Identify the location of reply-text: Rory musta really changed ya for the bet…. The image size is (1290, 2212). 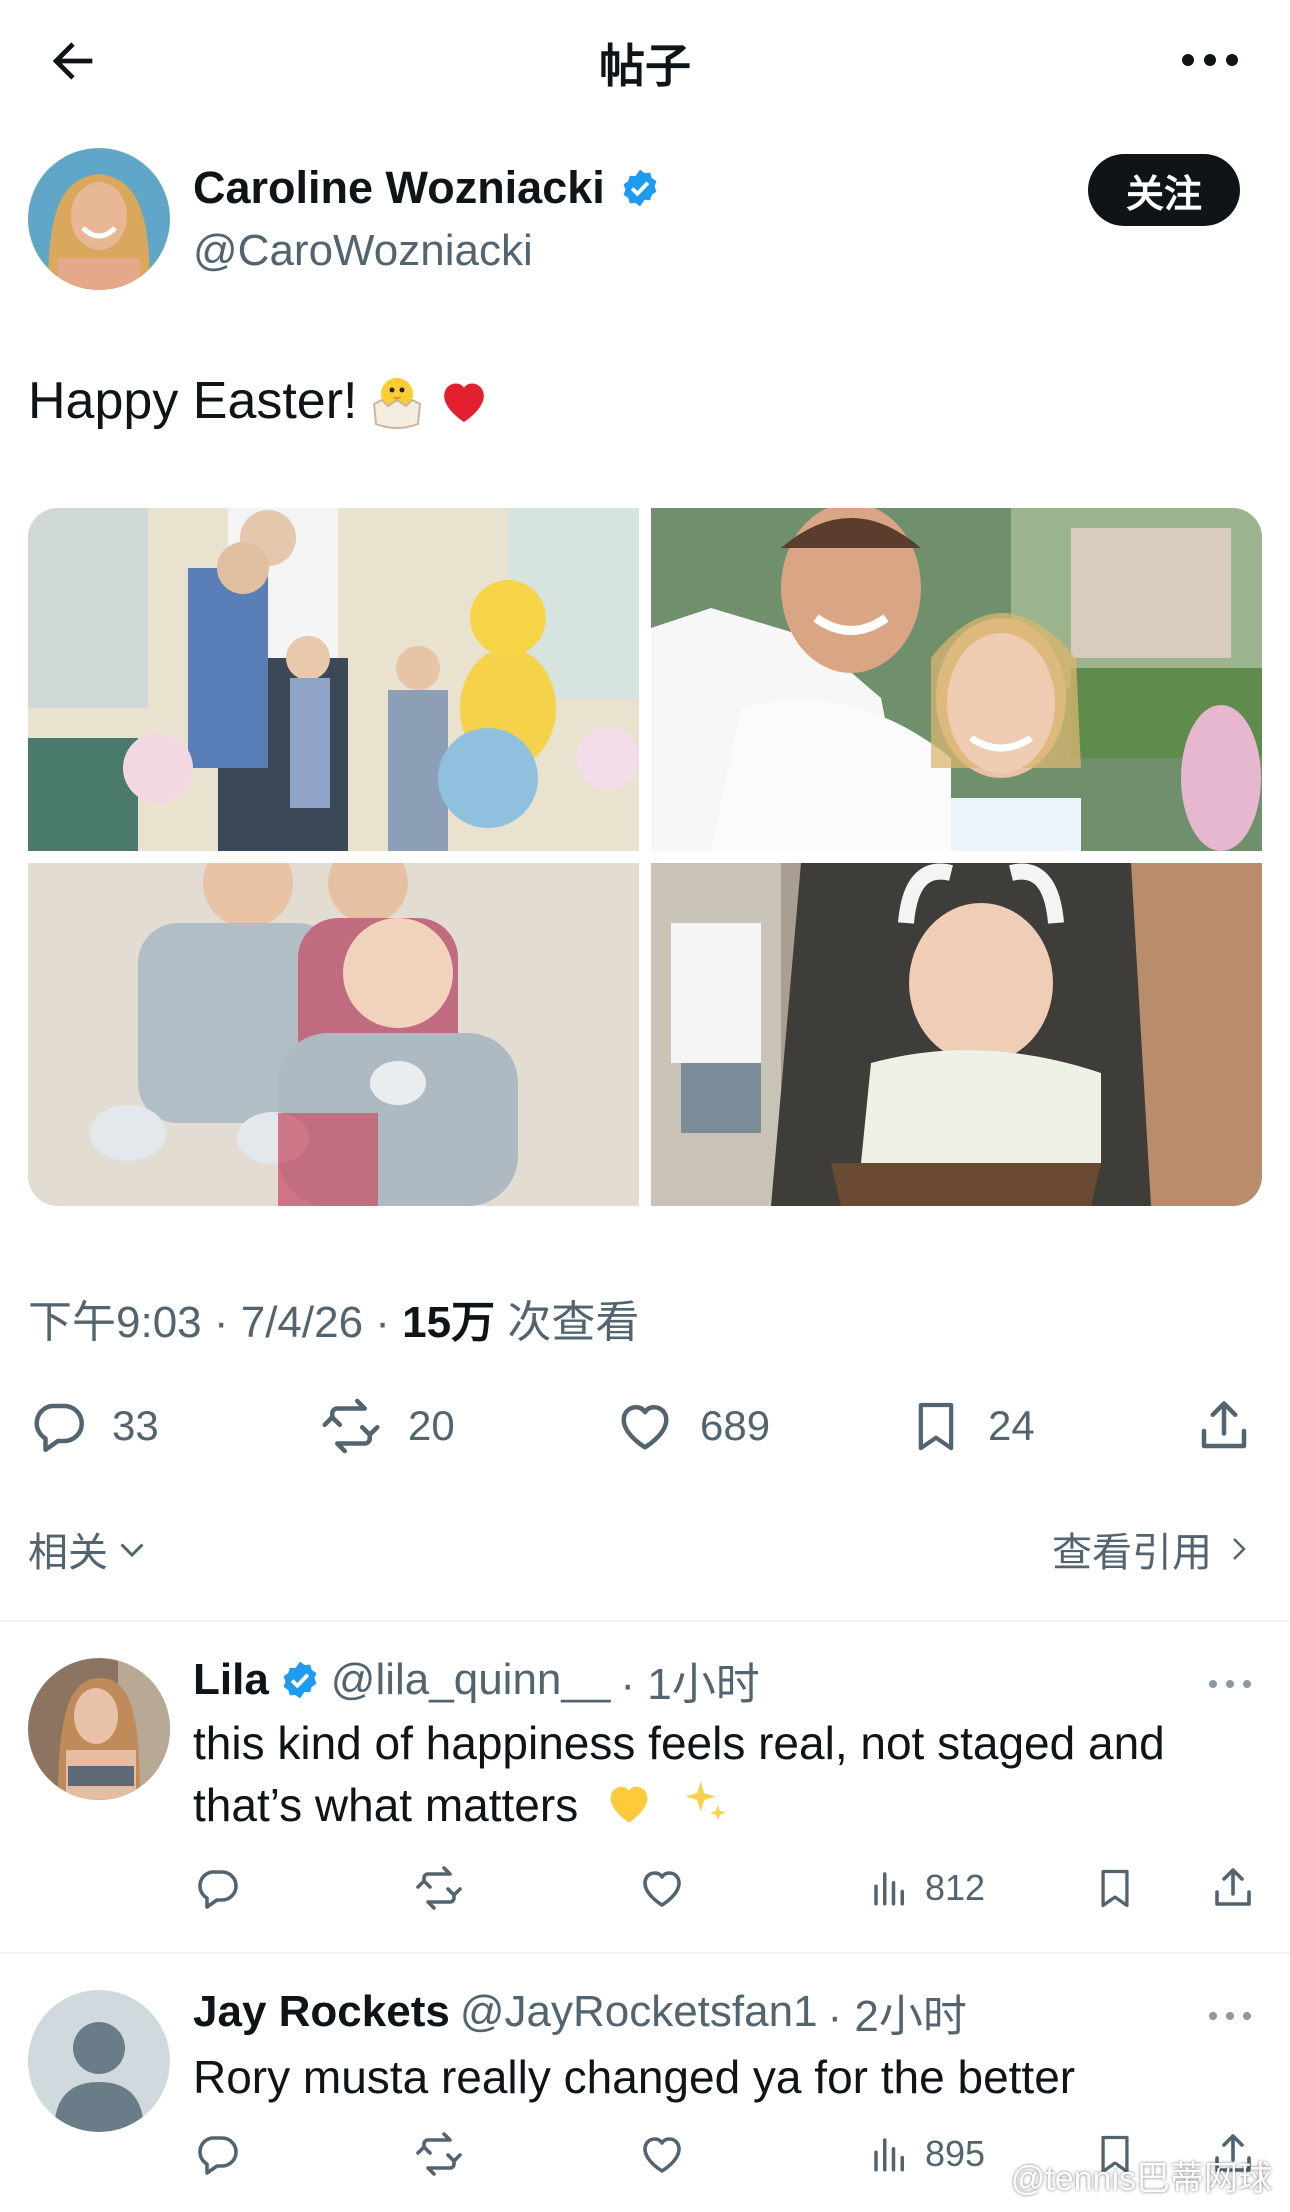
(634, 2077).